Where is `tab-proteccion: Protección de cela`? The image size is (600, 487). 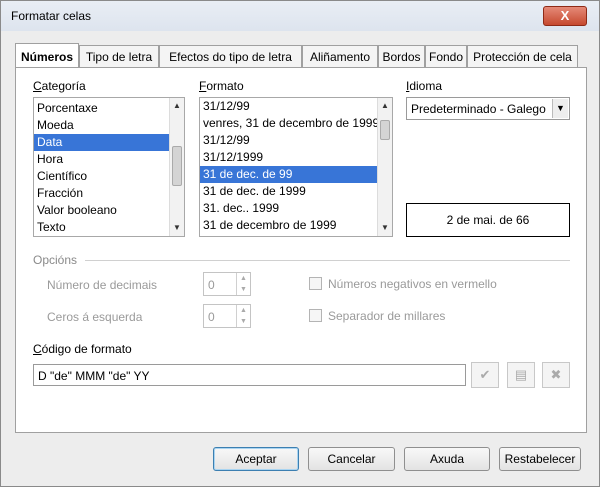 tab-proteccion: Protección de cela is located at coordinates (522, 56).